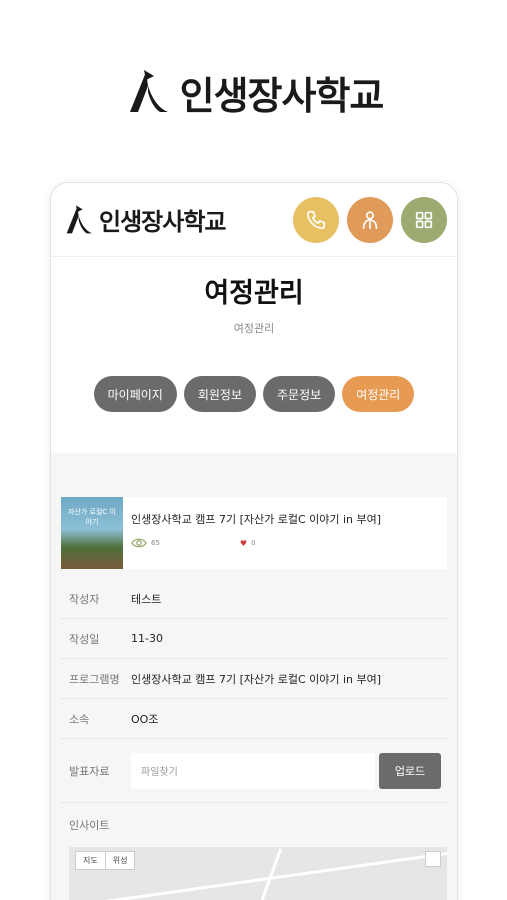 The image size is (507, 900). I want to click on file-input: 파일찾기, so click(253, 770).